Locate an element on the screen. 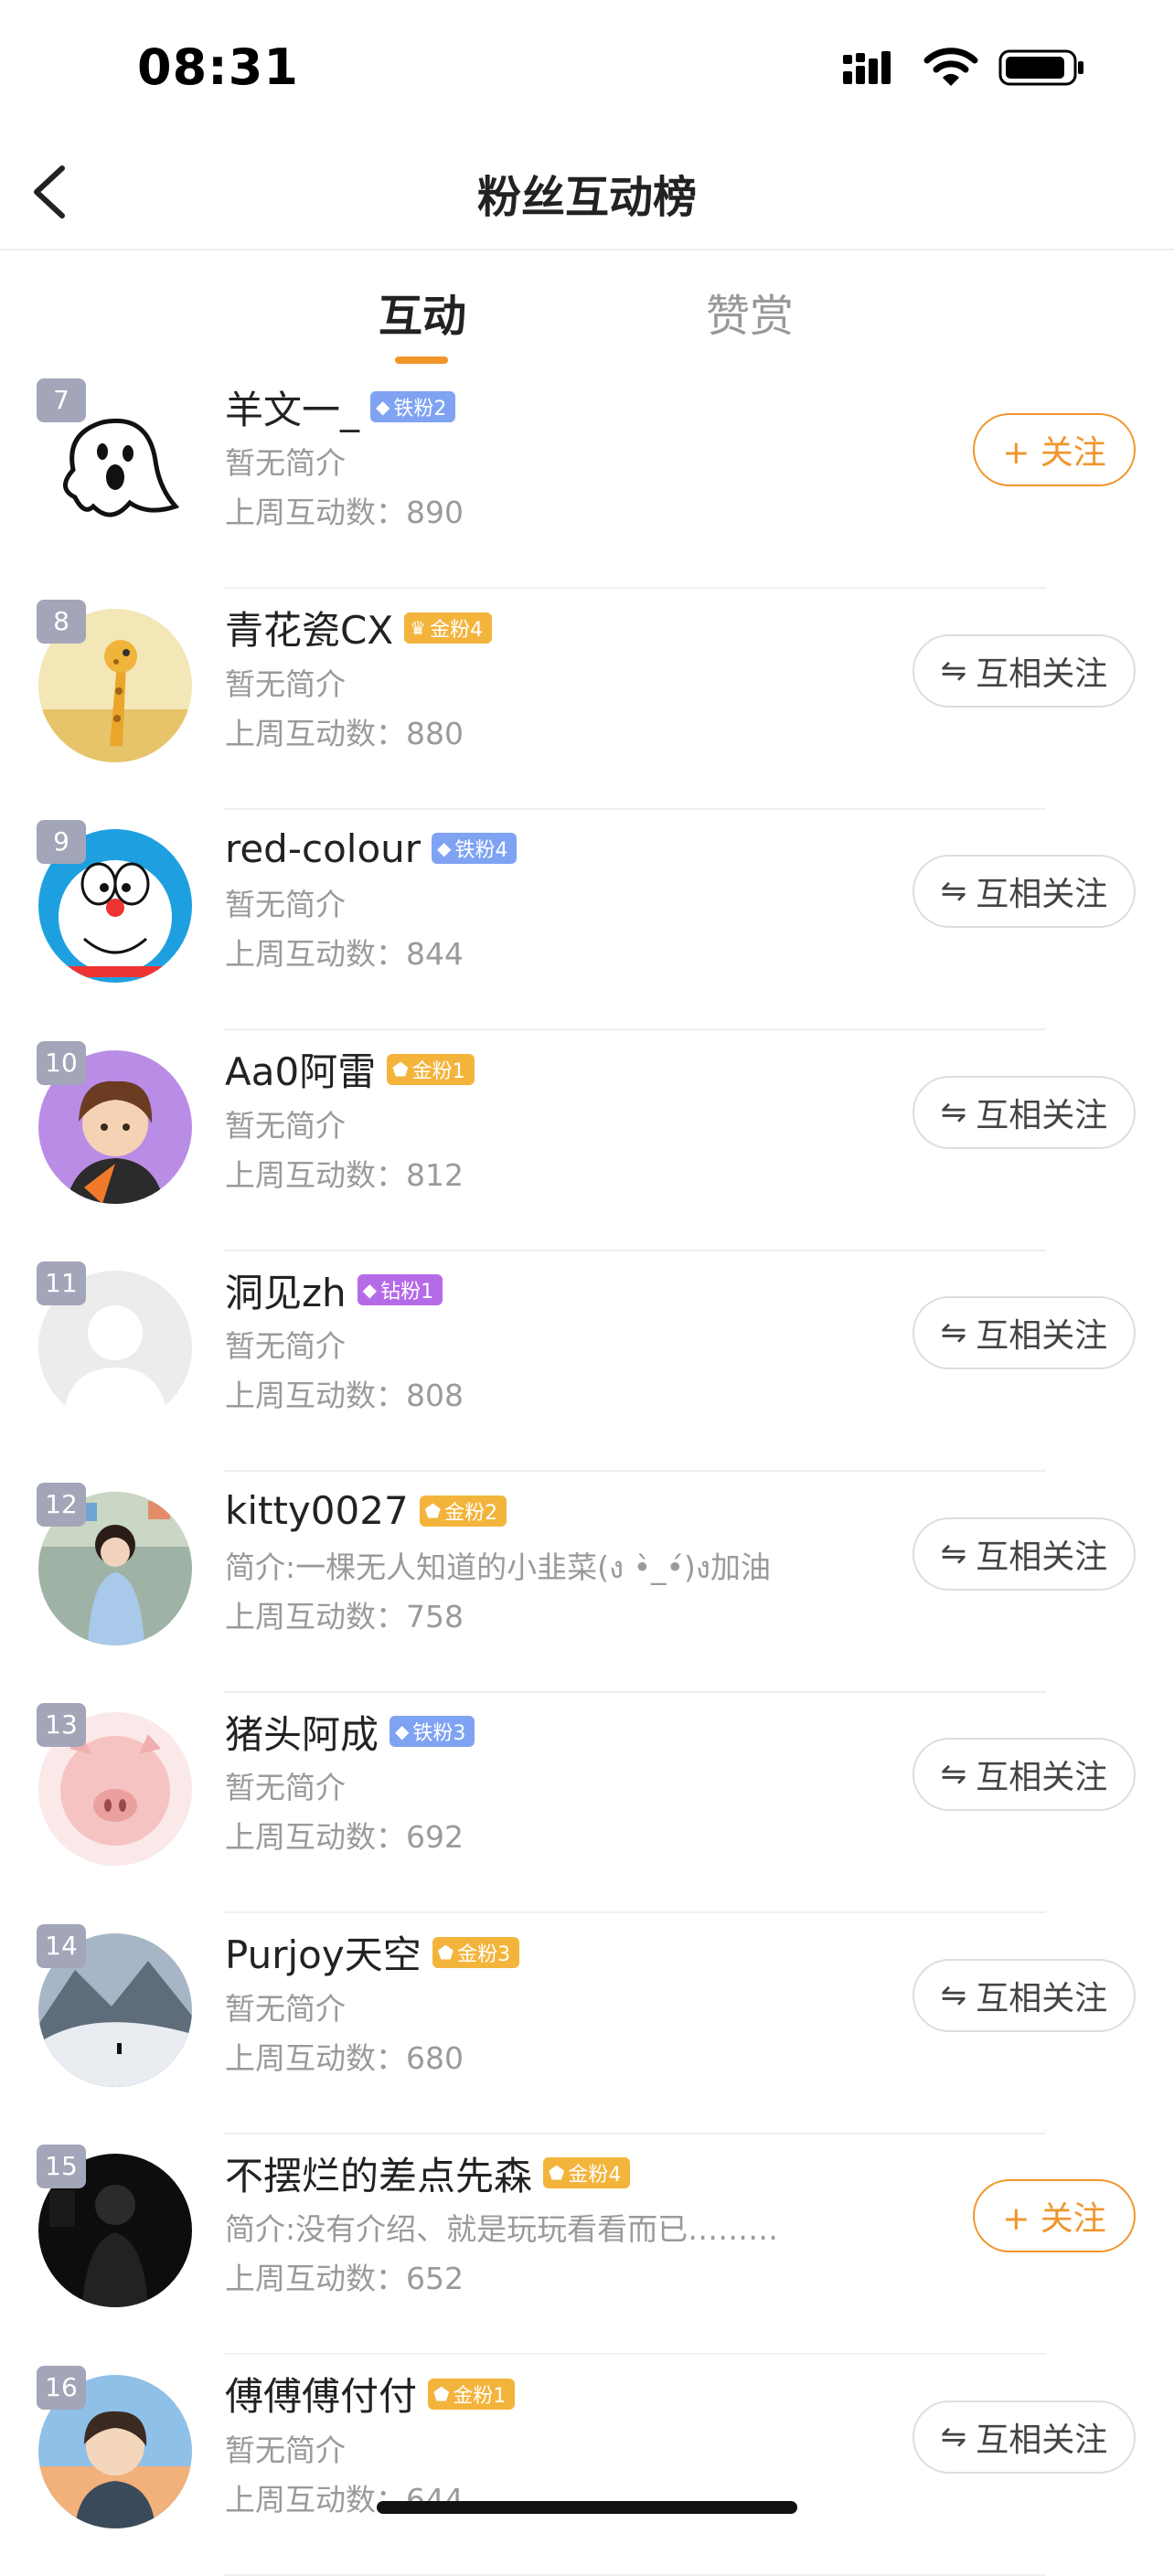 The width and height of the screenshot is (1174, 2576). rank-badge: 8 is located at coordinates (62, 621).